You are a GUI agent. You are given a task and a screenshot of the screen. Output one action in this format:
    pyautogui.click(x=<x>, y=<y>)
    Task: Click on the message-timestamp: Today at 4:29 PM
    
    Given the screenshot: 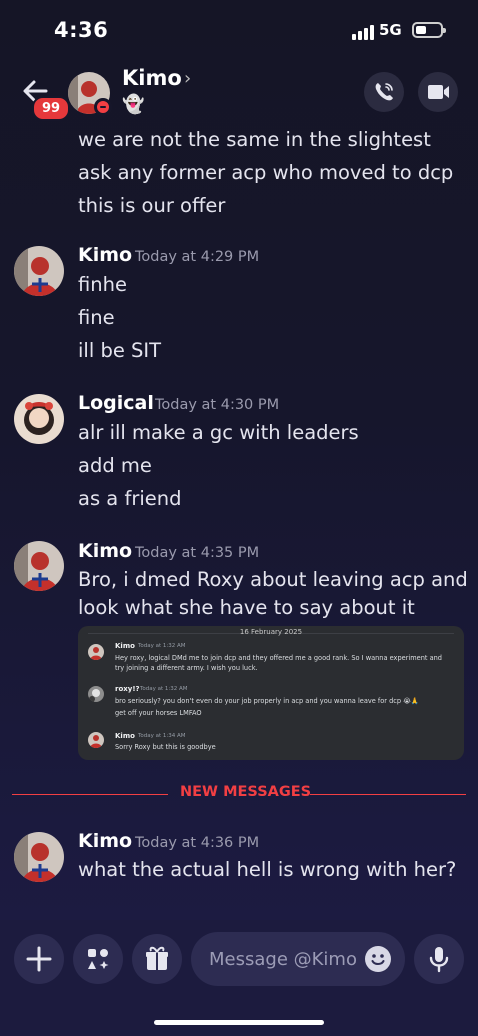 What is the action you would take?
    pyautogui.click(x=197, y=257)
    